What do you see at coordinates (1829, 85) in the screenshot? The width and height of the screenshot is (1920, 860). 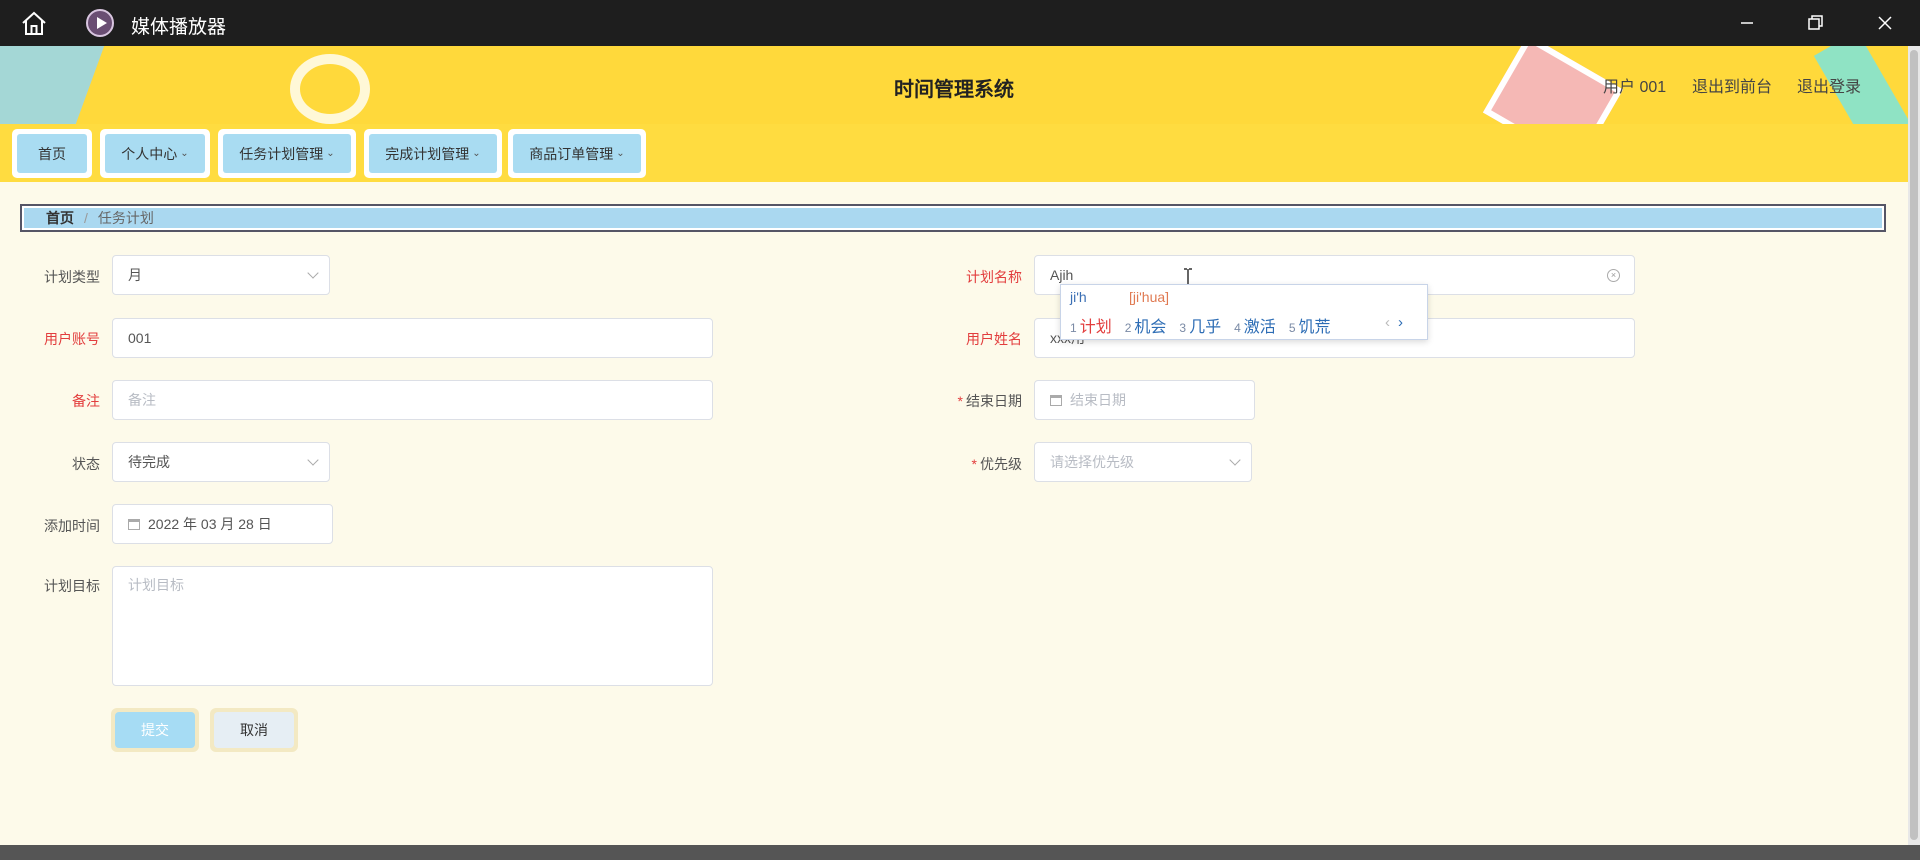 I see `logout-link: 退出登录` at bounding box center [1829, 85].